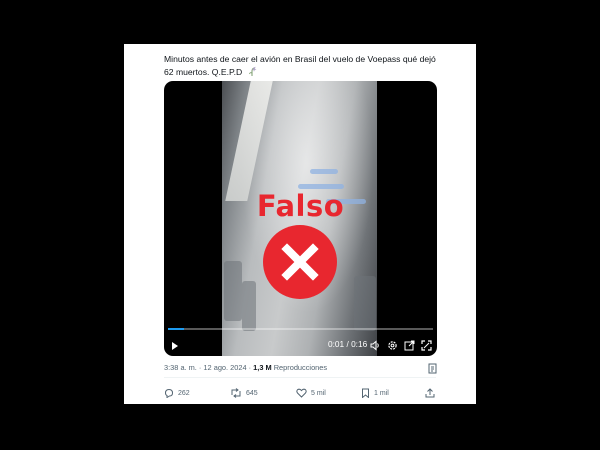 This screenshot has width=600, height=450. What do you see at coordinates (169, 393) in the screenshot?
I see `reply-icon` at bounding box center [169, 393].